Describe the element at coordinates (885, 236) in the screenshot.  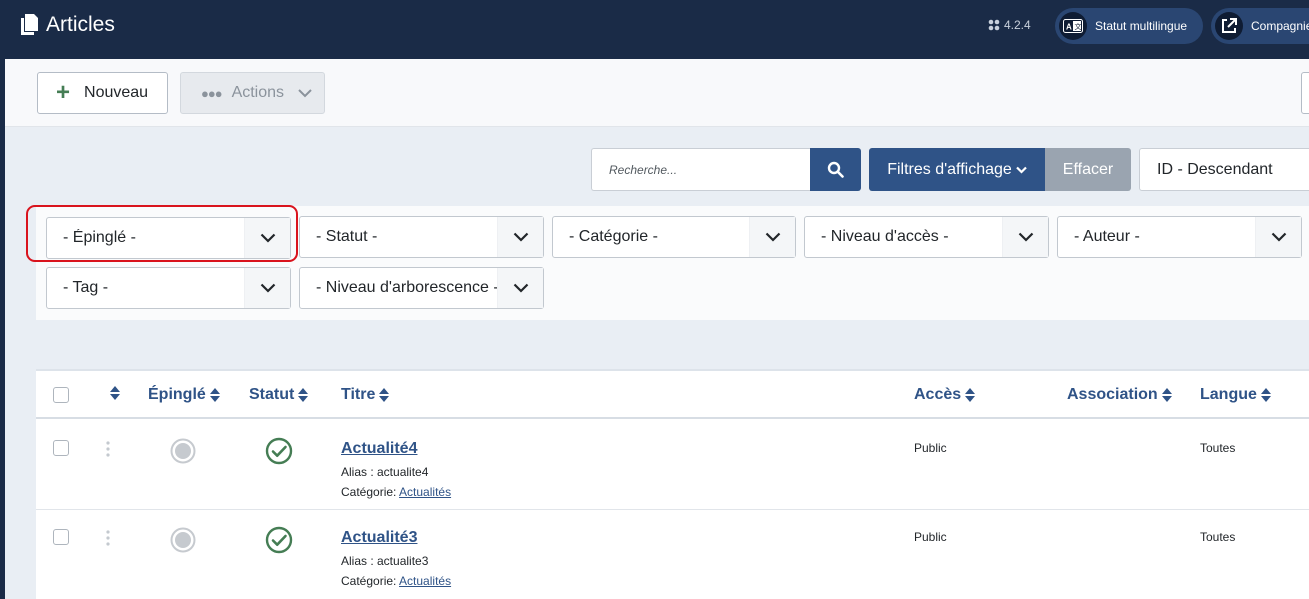
I see `access-level-filter-value: - Niveau d'accès -` at that location.